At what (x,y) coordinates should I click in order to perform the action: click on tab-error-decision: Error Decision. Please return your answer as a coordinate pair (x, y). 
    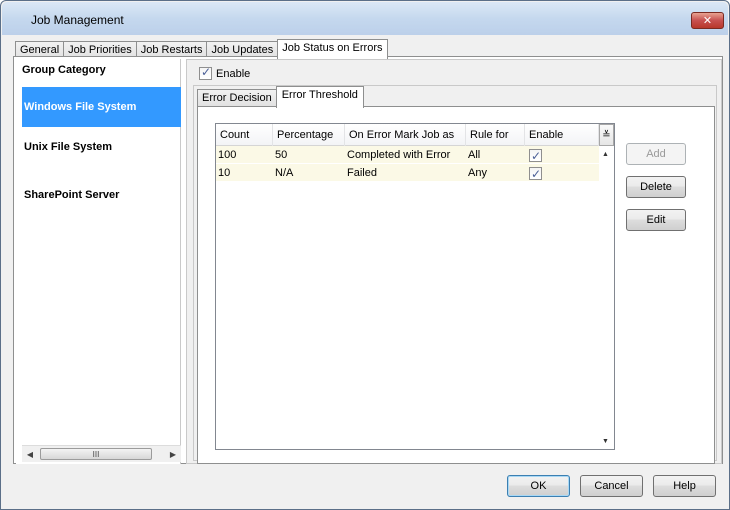
    Looking at the image, I should click on (237, 98).